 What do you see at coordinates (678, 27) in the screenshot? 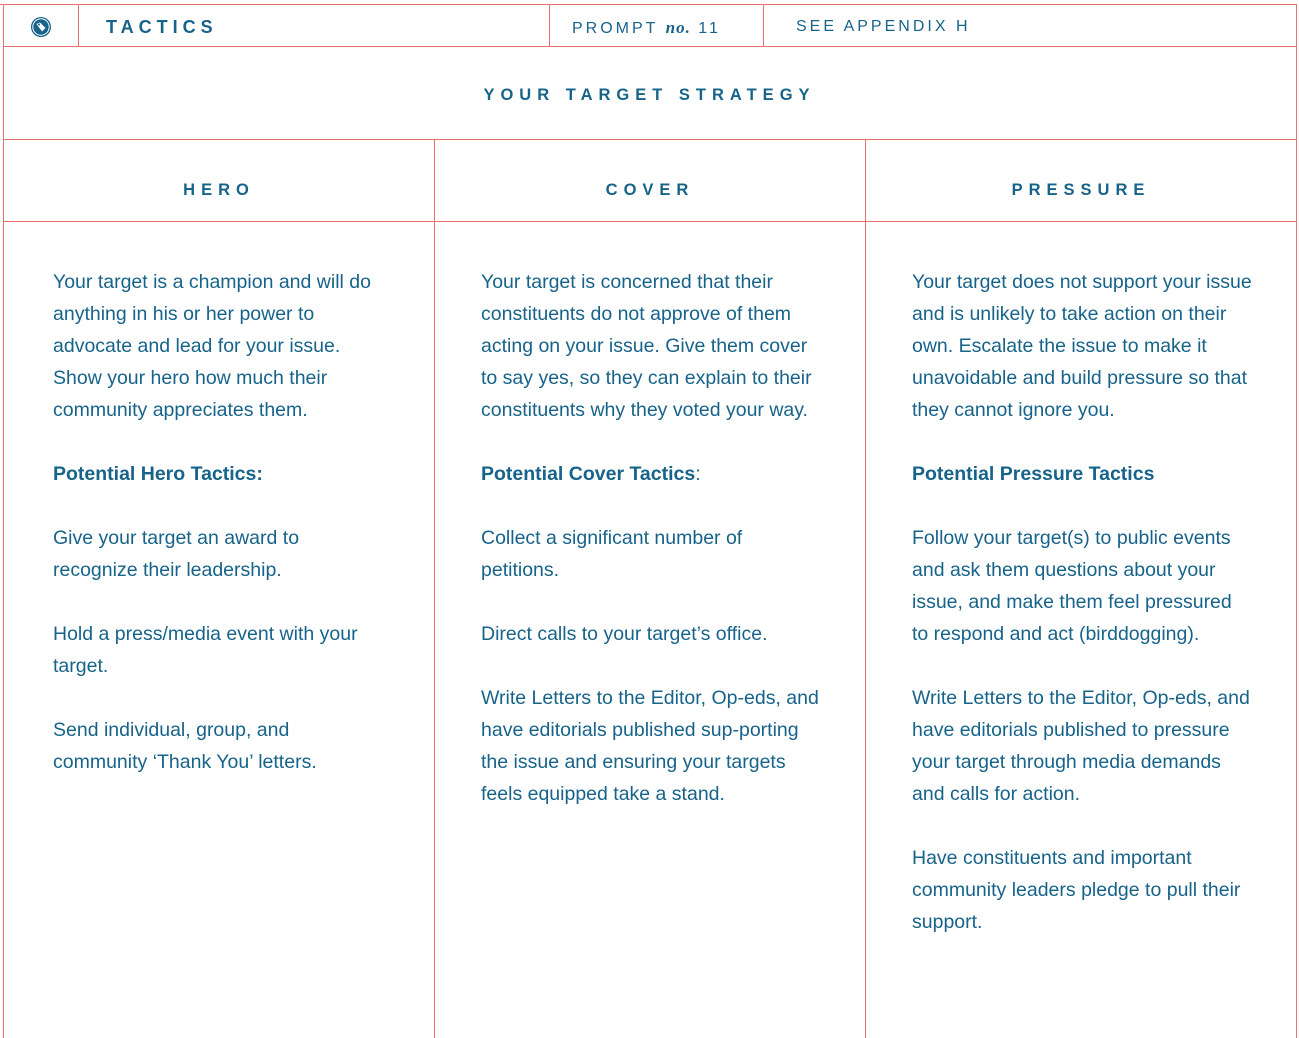
I see `prompt-no-abbrev: no.` at bounding box center [678, 27].